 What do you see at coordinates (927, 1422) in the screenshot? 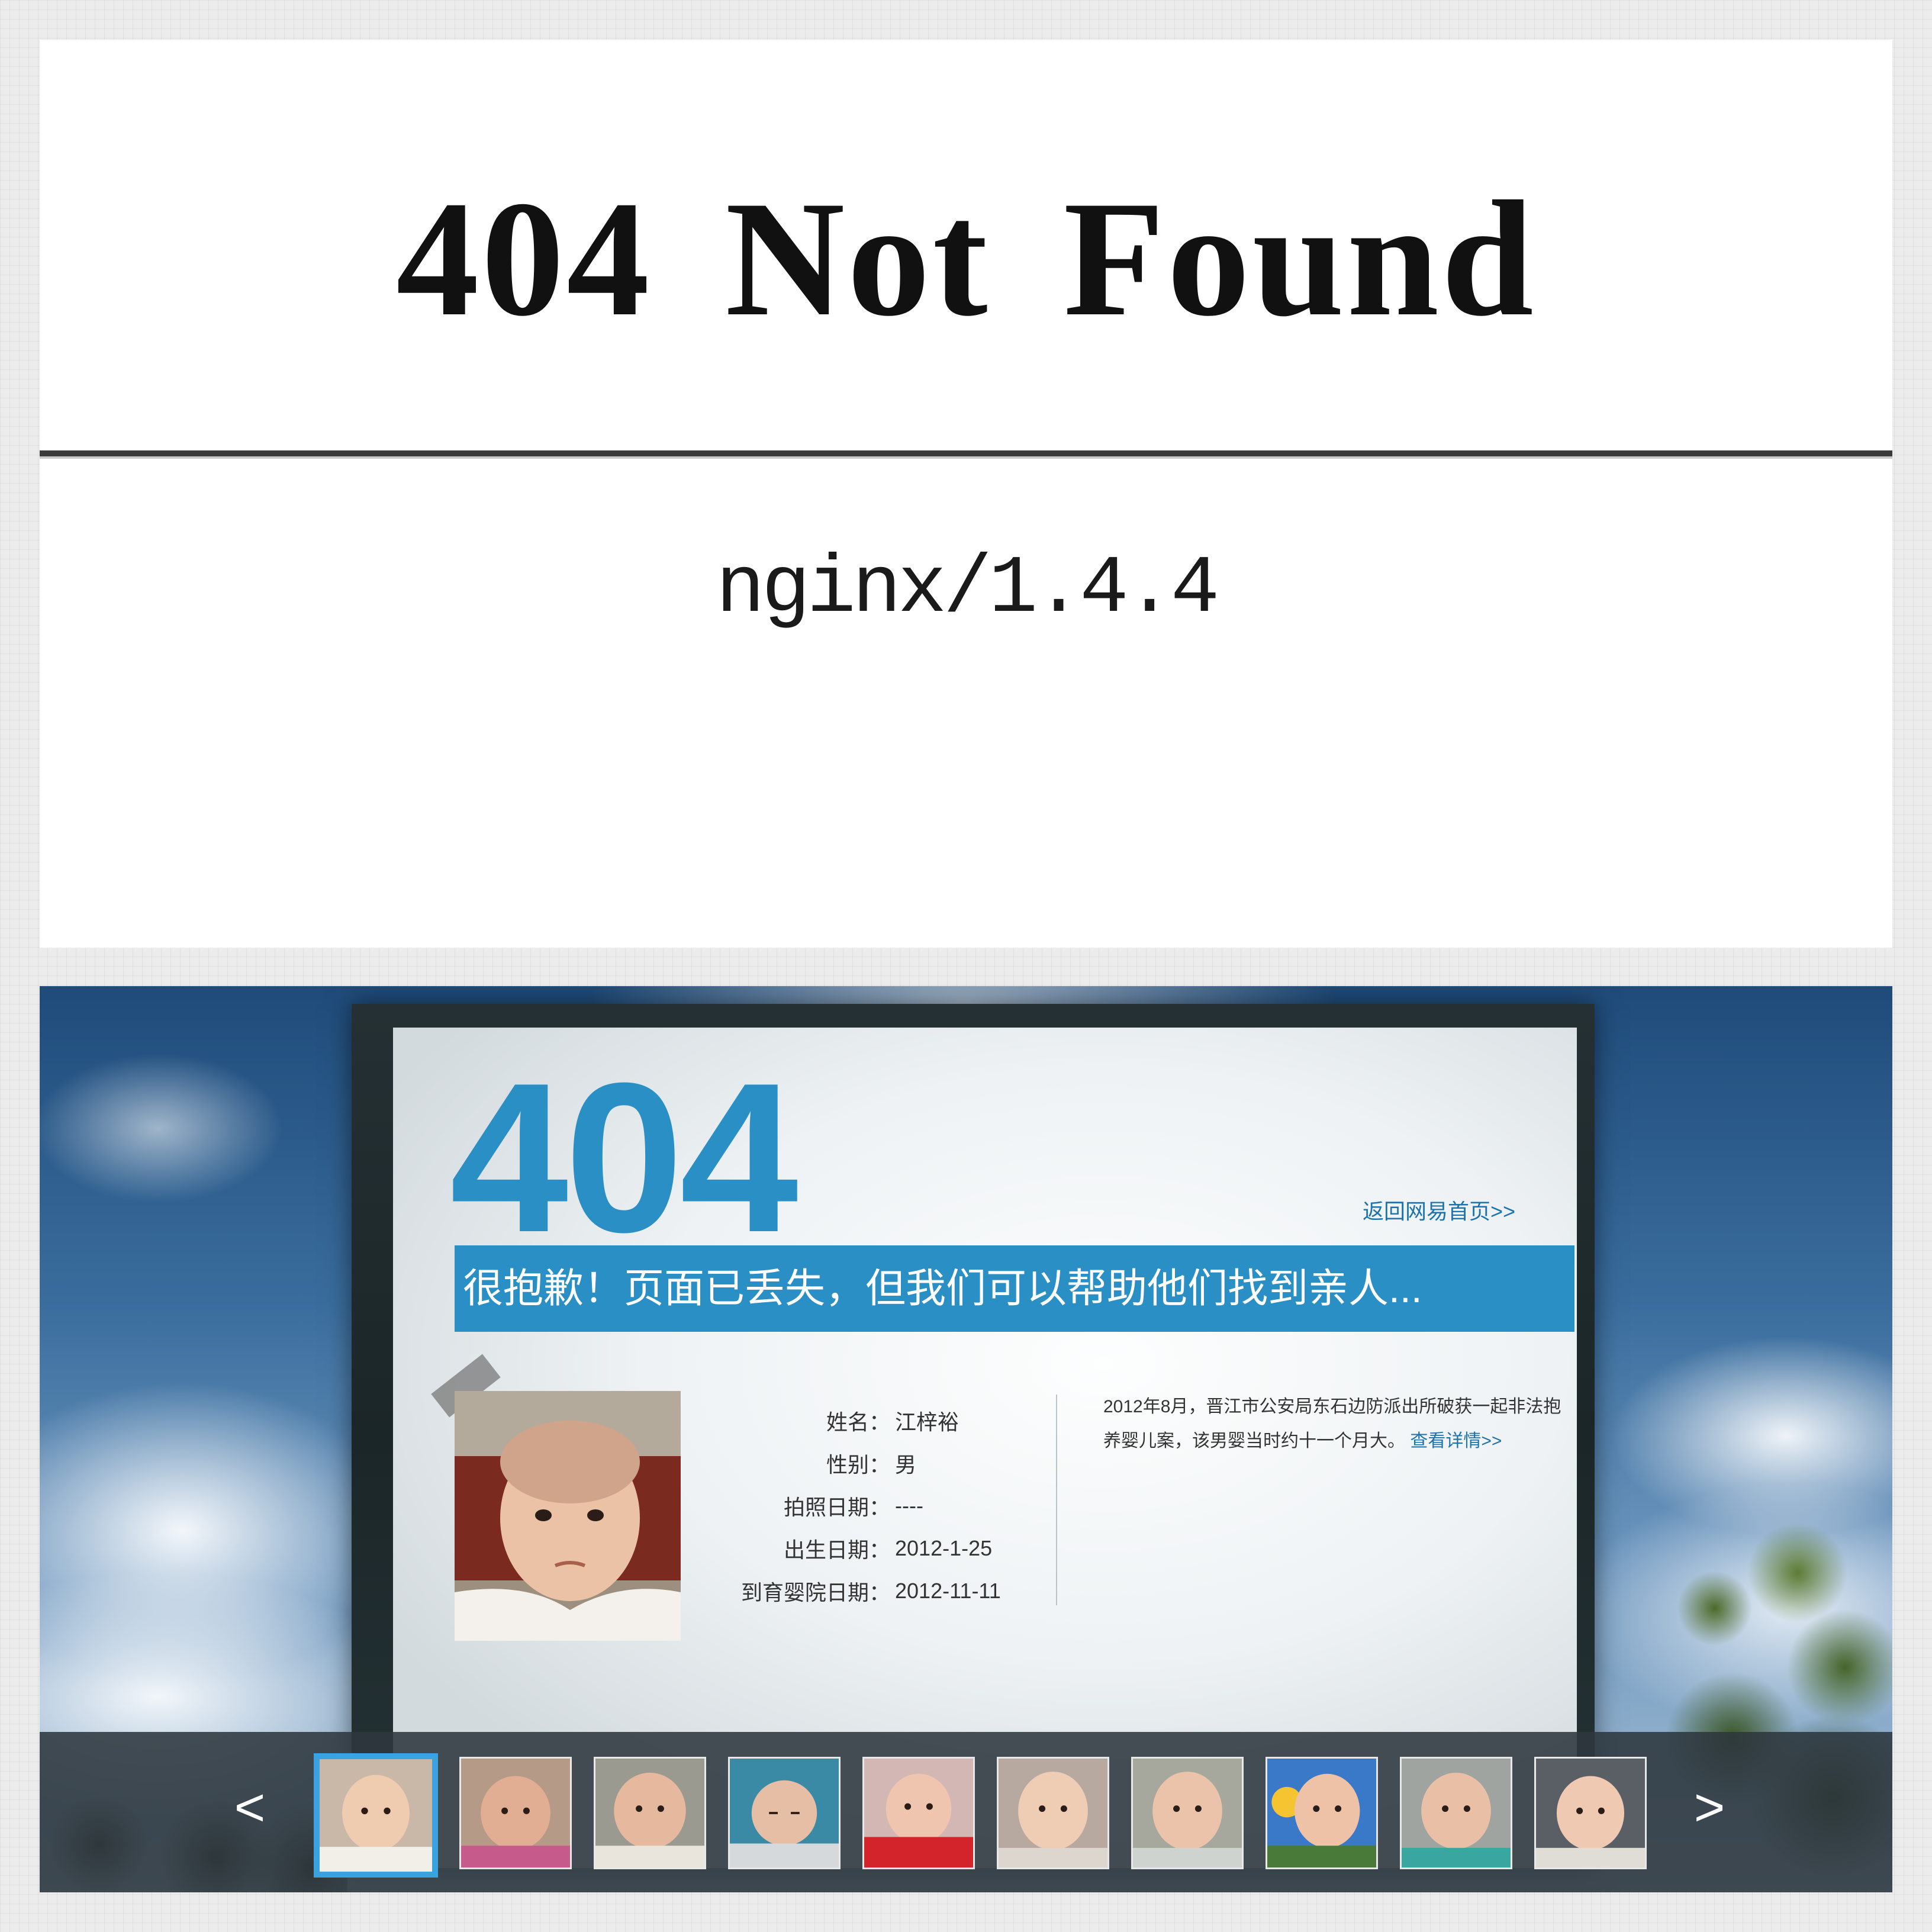
I see `info-value: 江梓裕` at bounding box center [927, 1422].